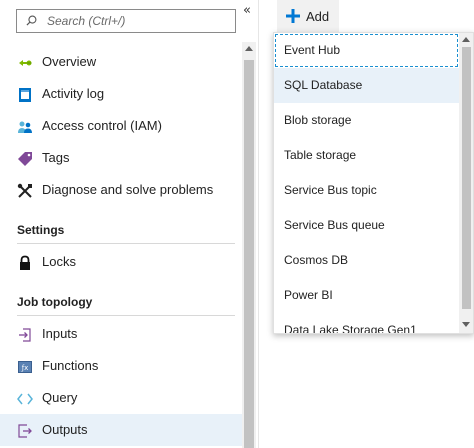 The width and height of the screenshot is (474, 448). What do you see at coordinates (121, 94) in the screenshot?
I see `nav-item-activity-log: Activity log` at bounding box center [121, 94].